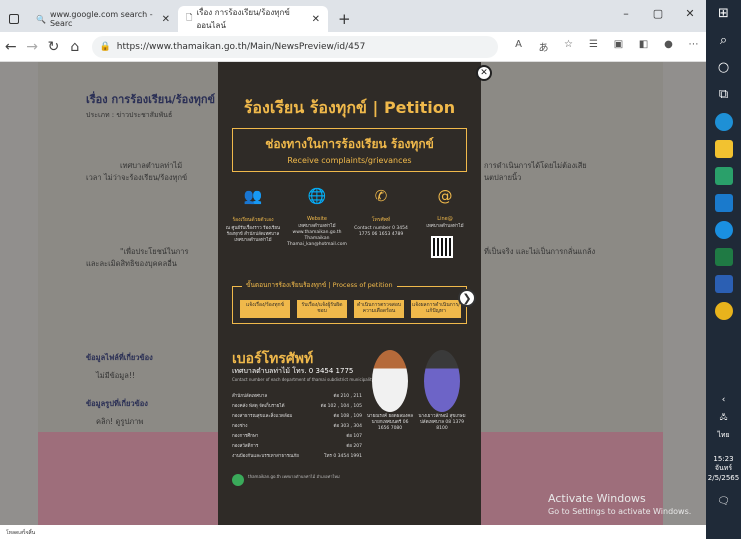  What do you see at coordinates (568, 46) in the screenshot?
I see `favorite-icon: ☆` at bounding box center [568, 46].